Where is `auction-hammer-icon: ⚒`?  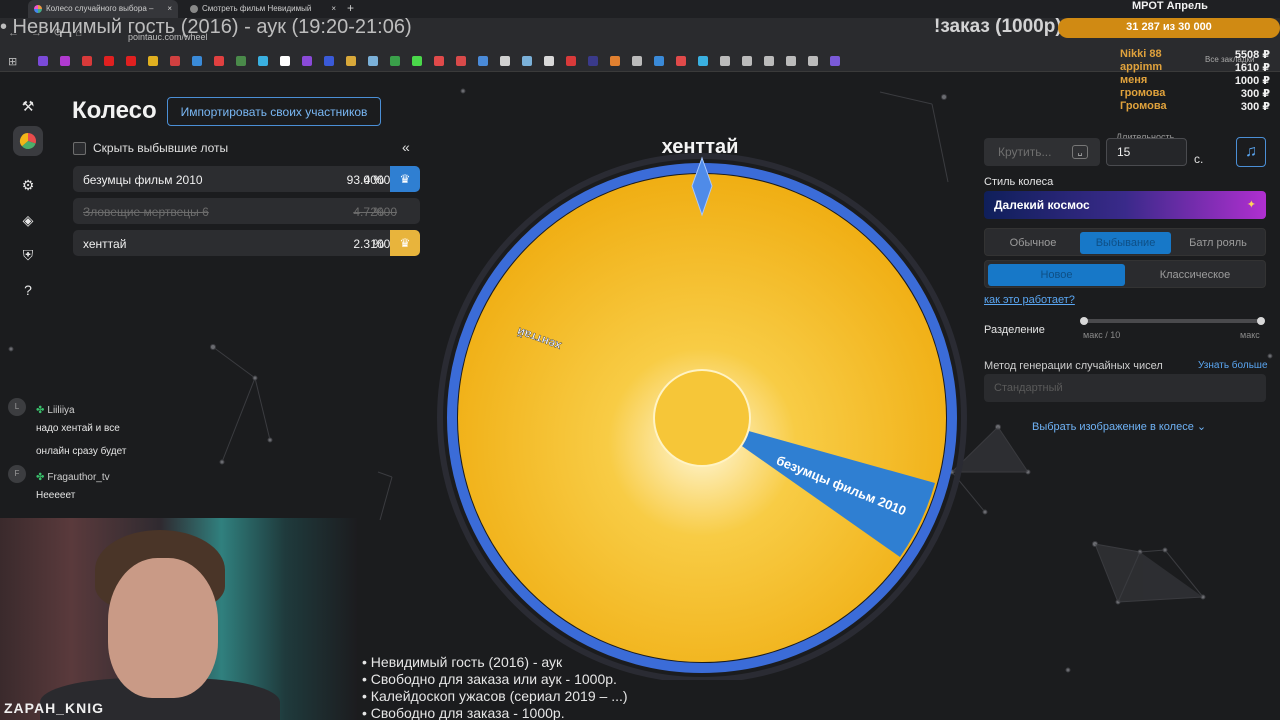 auction-hammer-icon: ⚒ is located at coordinates (28, 106).